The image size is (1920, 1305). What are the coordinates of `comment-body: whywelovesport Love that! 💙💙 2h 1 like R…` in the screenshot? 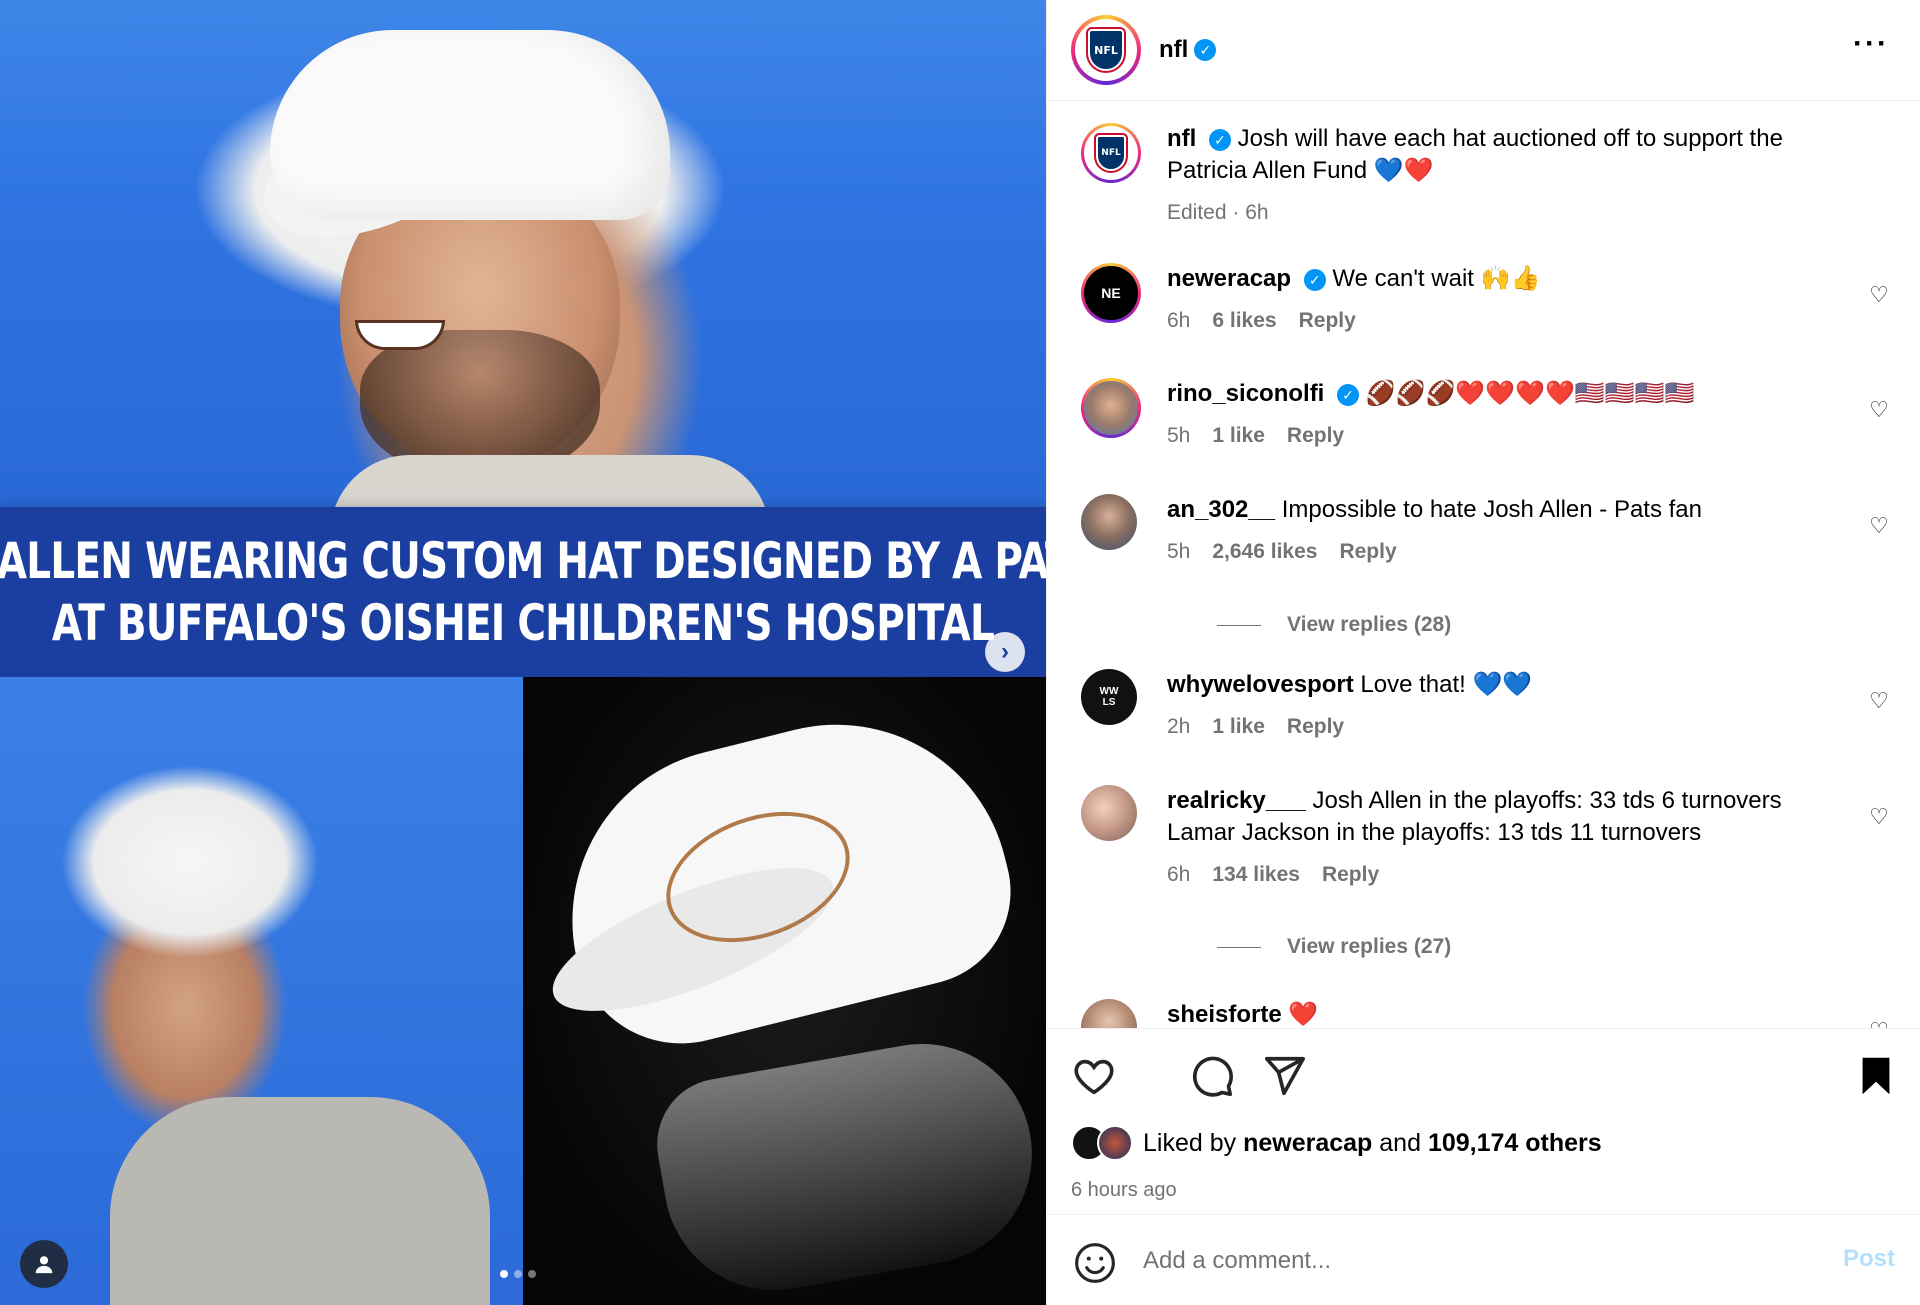 It's located at (1504, 706).